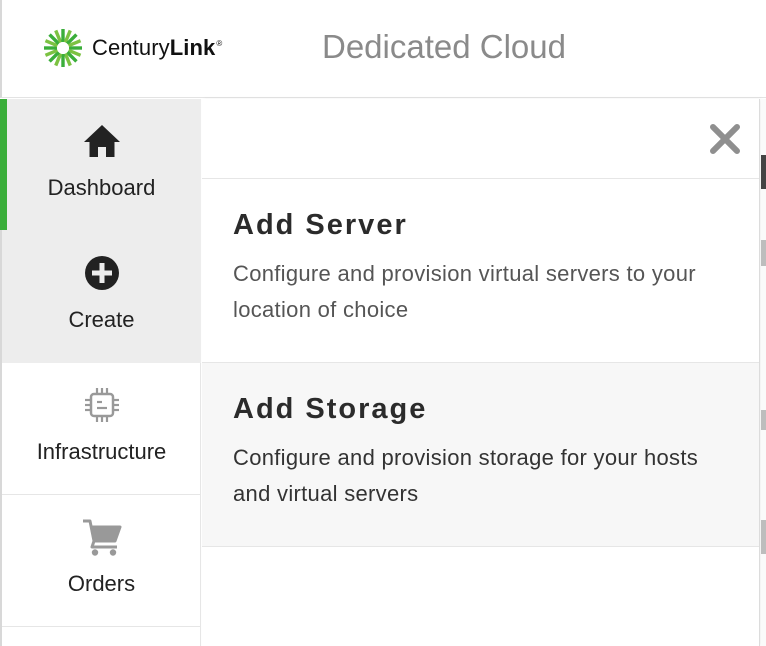  Describe the element at coordinates (102, 141) in the screenshot. I see `home-icon` at that location.